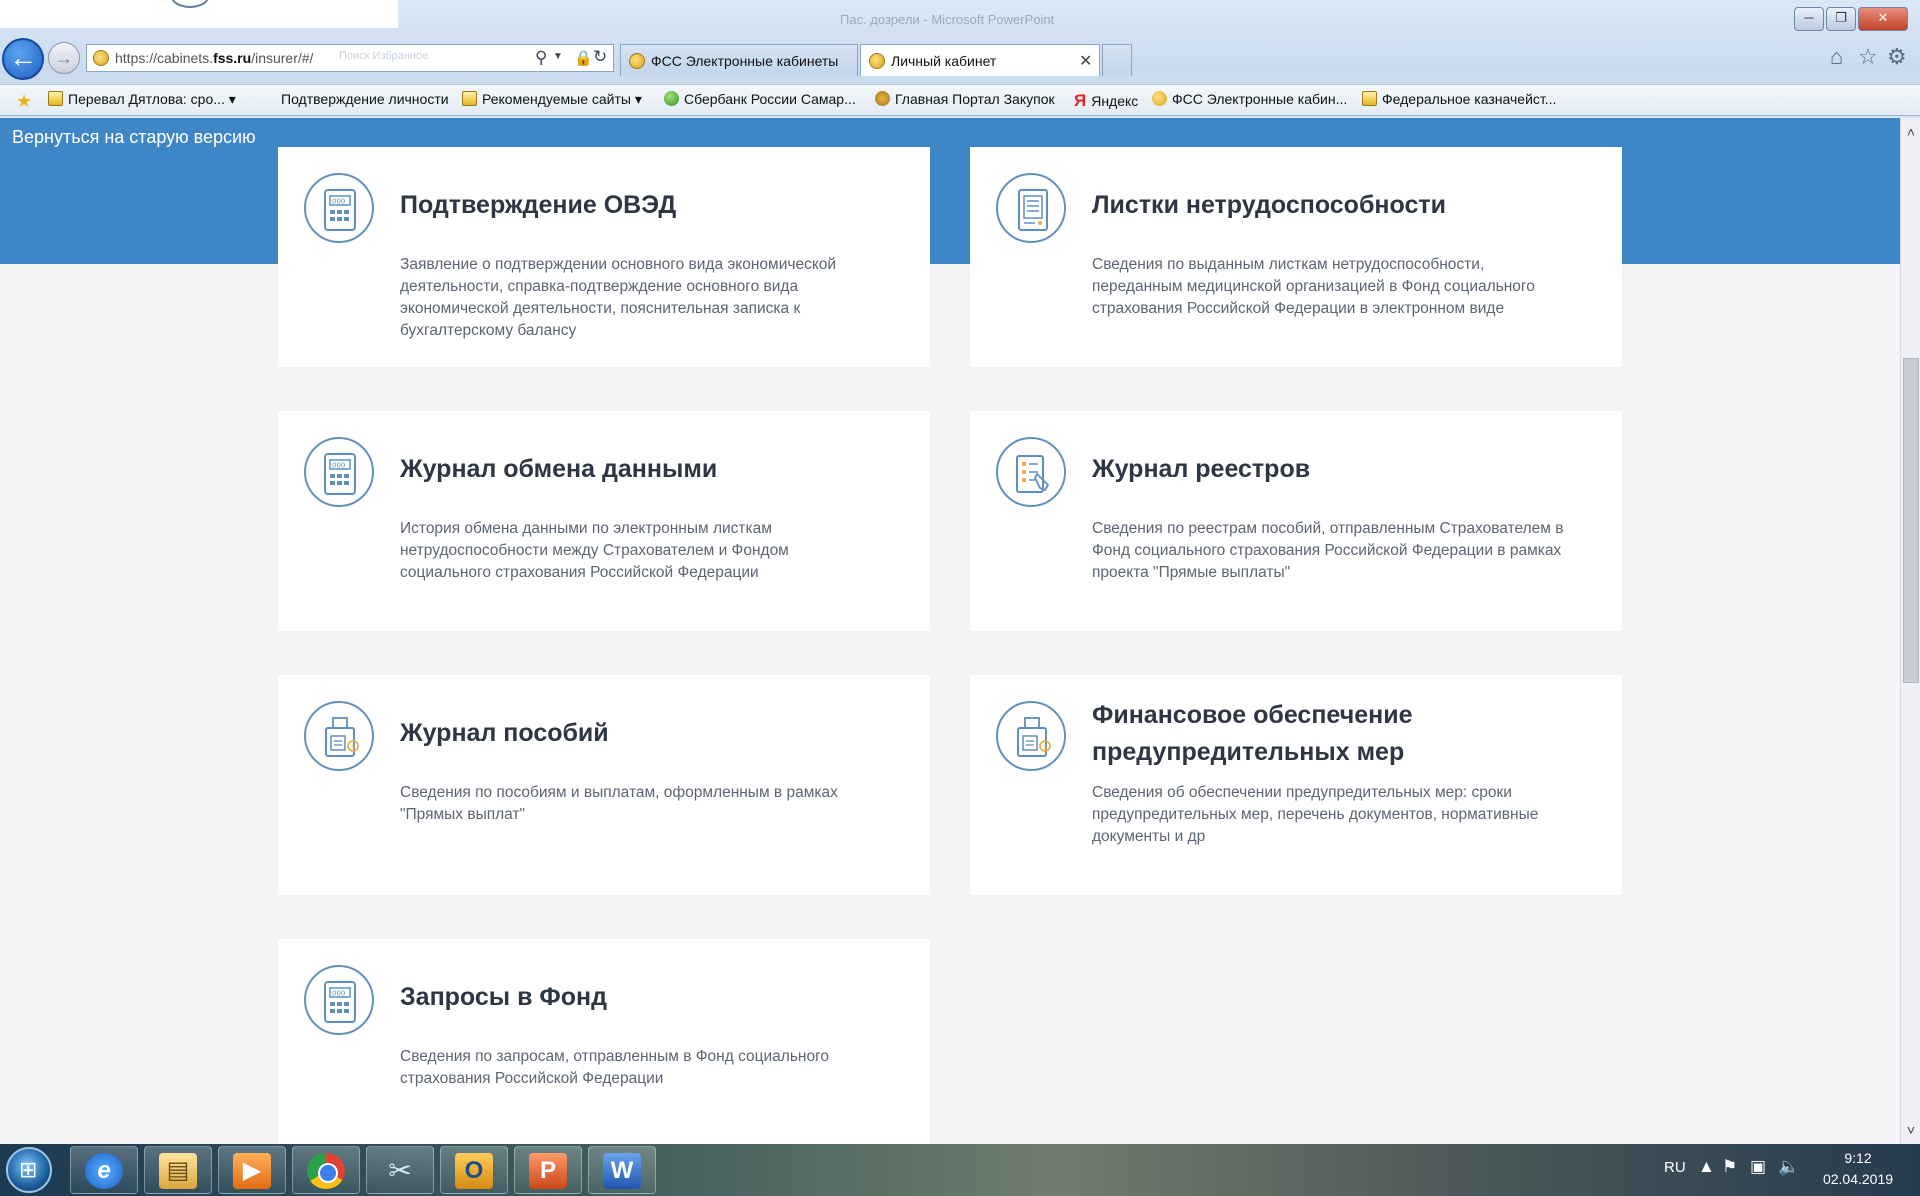  Describe the element at coordinates (583, 58) in the screenshot. I see `lock-icon: 🔒` at that location.